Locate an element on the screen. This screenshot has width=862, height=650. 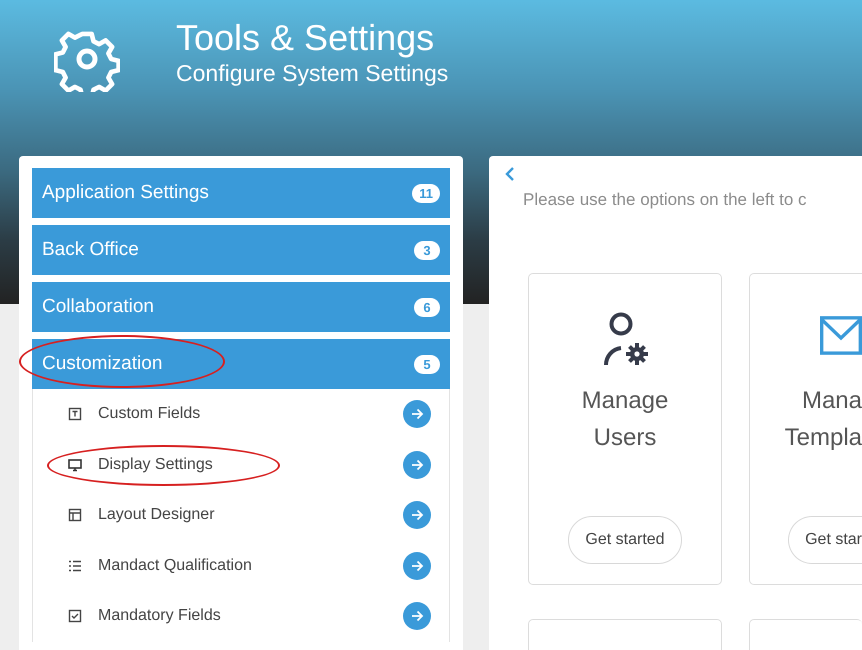
get-started-button: Get star is located at coordinates (825, 540).